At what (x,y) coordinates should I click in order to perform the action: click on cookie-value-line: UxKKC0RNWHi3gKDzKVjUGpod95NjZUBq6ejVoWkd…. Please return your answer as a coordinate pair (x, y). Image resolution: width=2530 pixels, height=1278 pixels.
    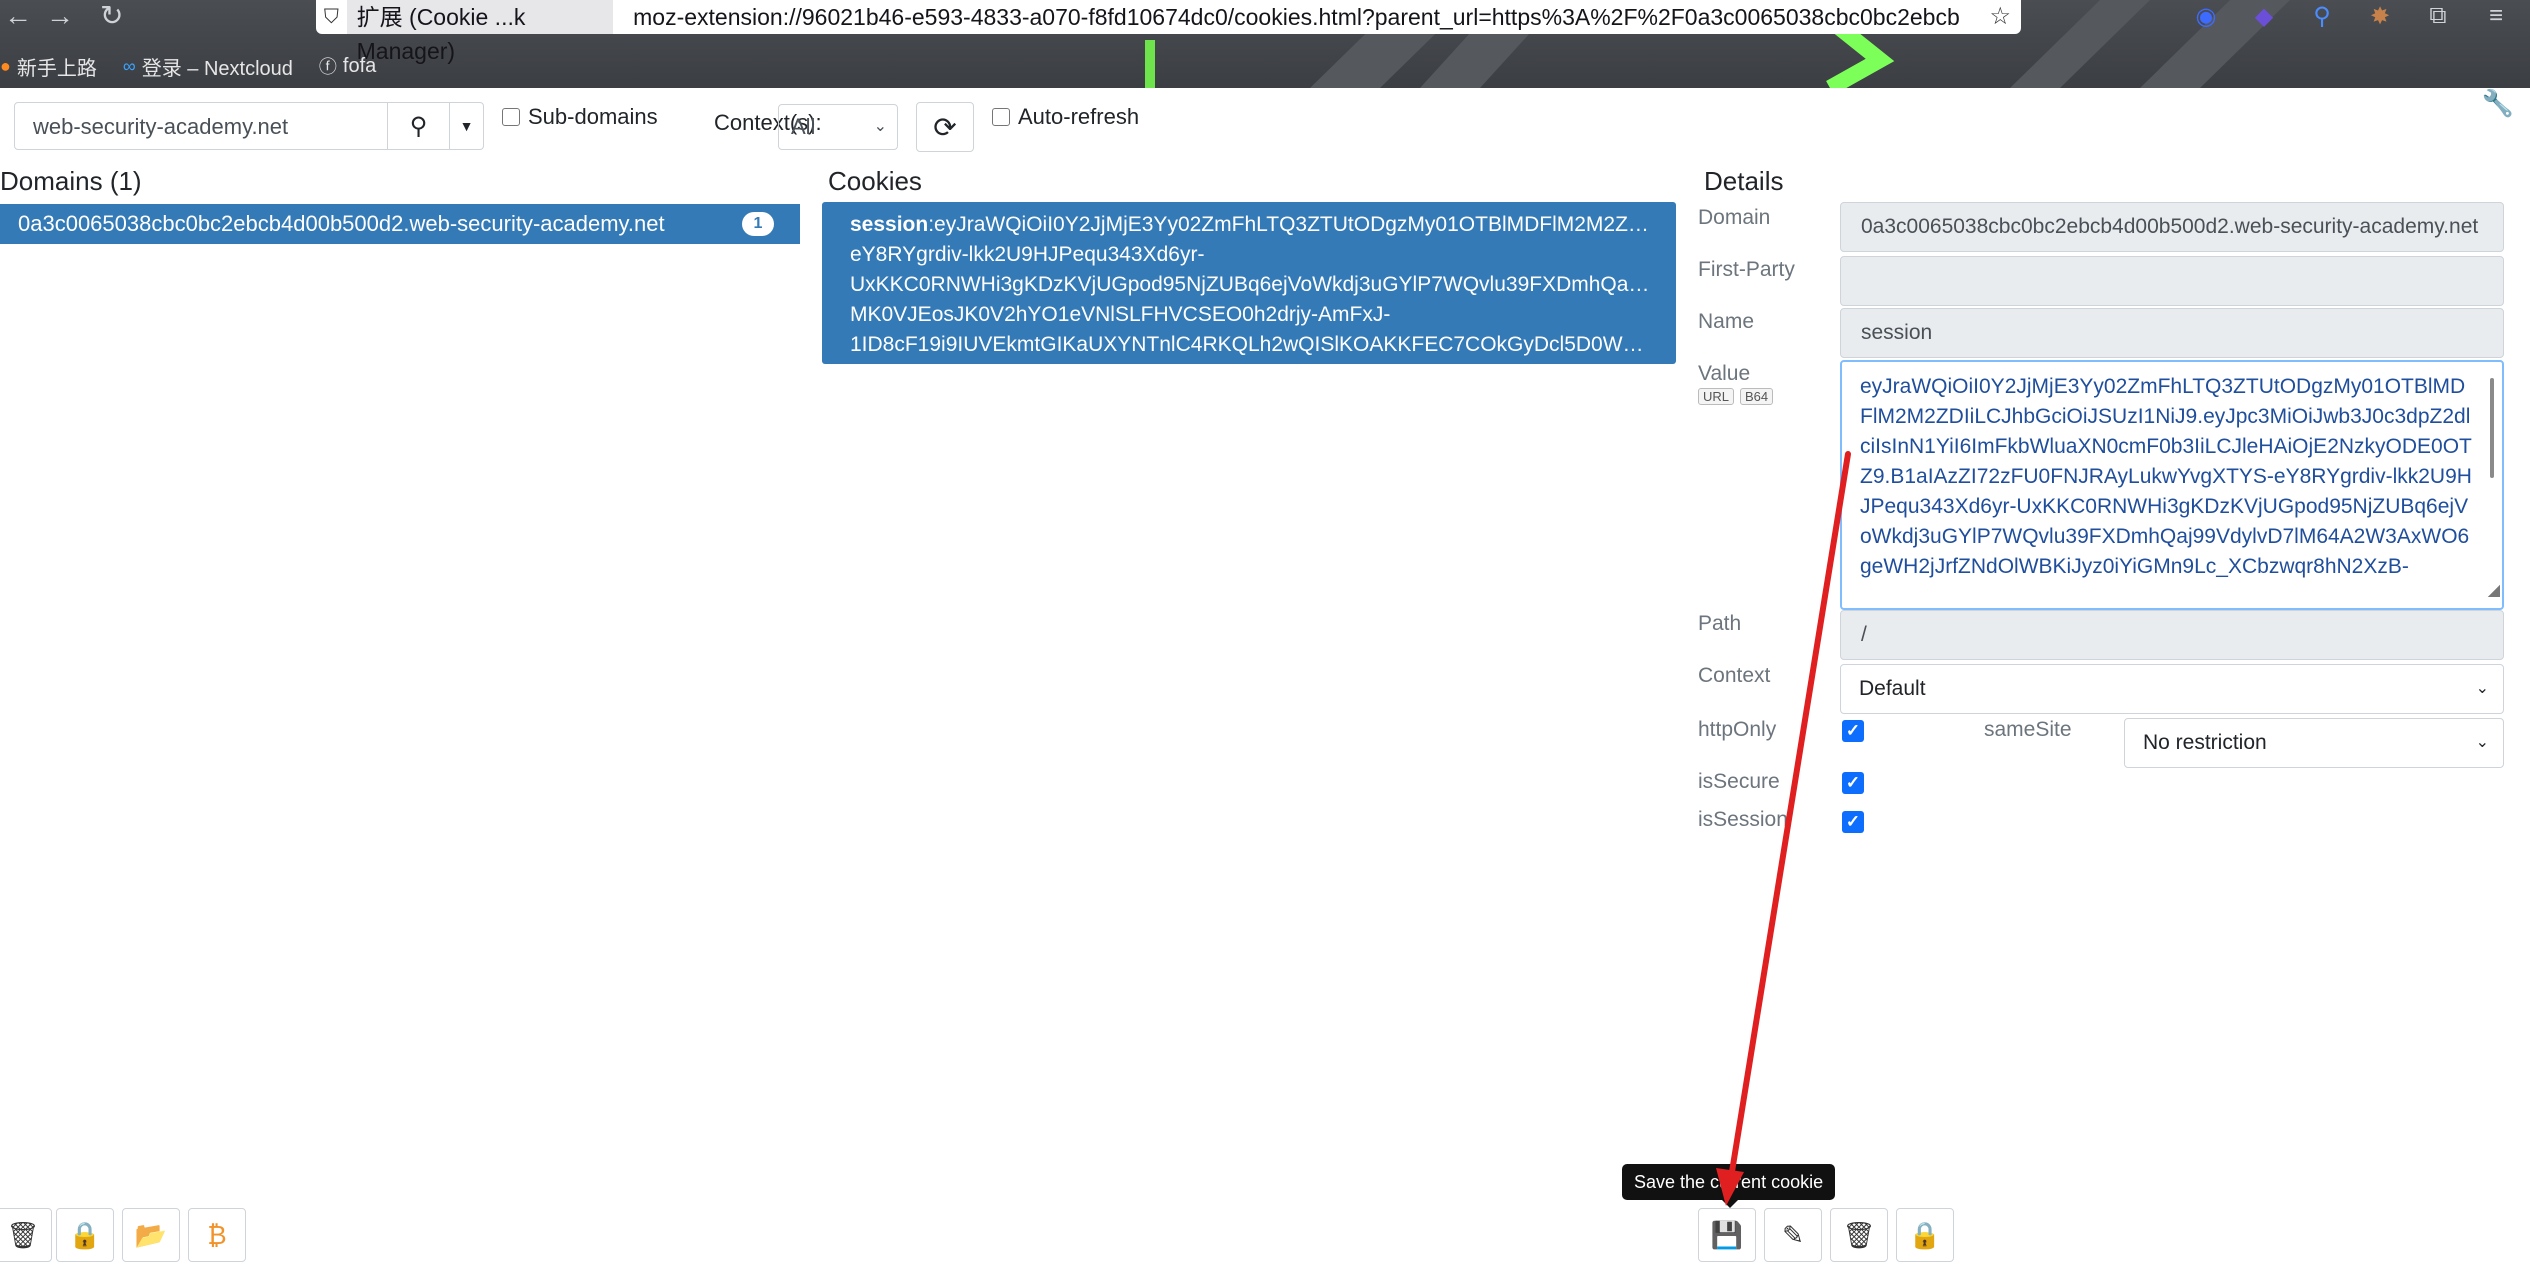
    Looking at the image, I should click on (1250, 284).